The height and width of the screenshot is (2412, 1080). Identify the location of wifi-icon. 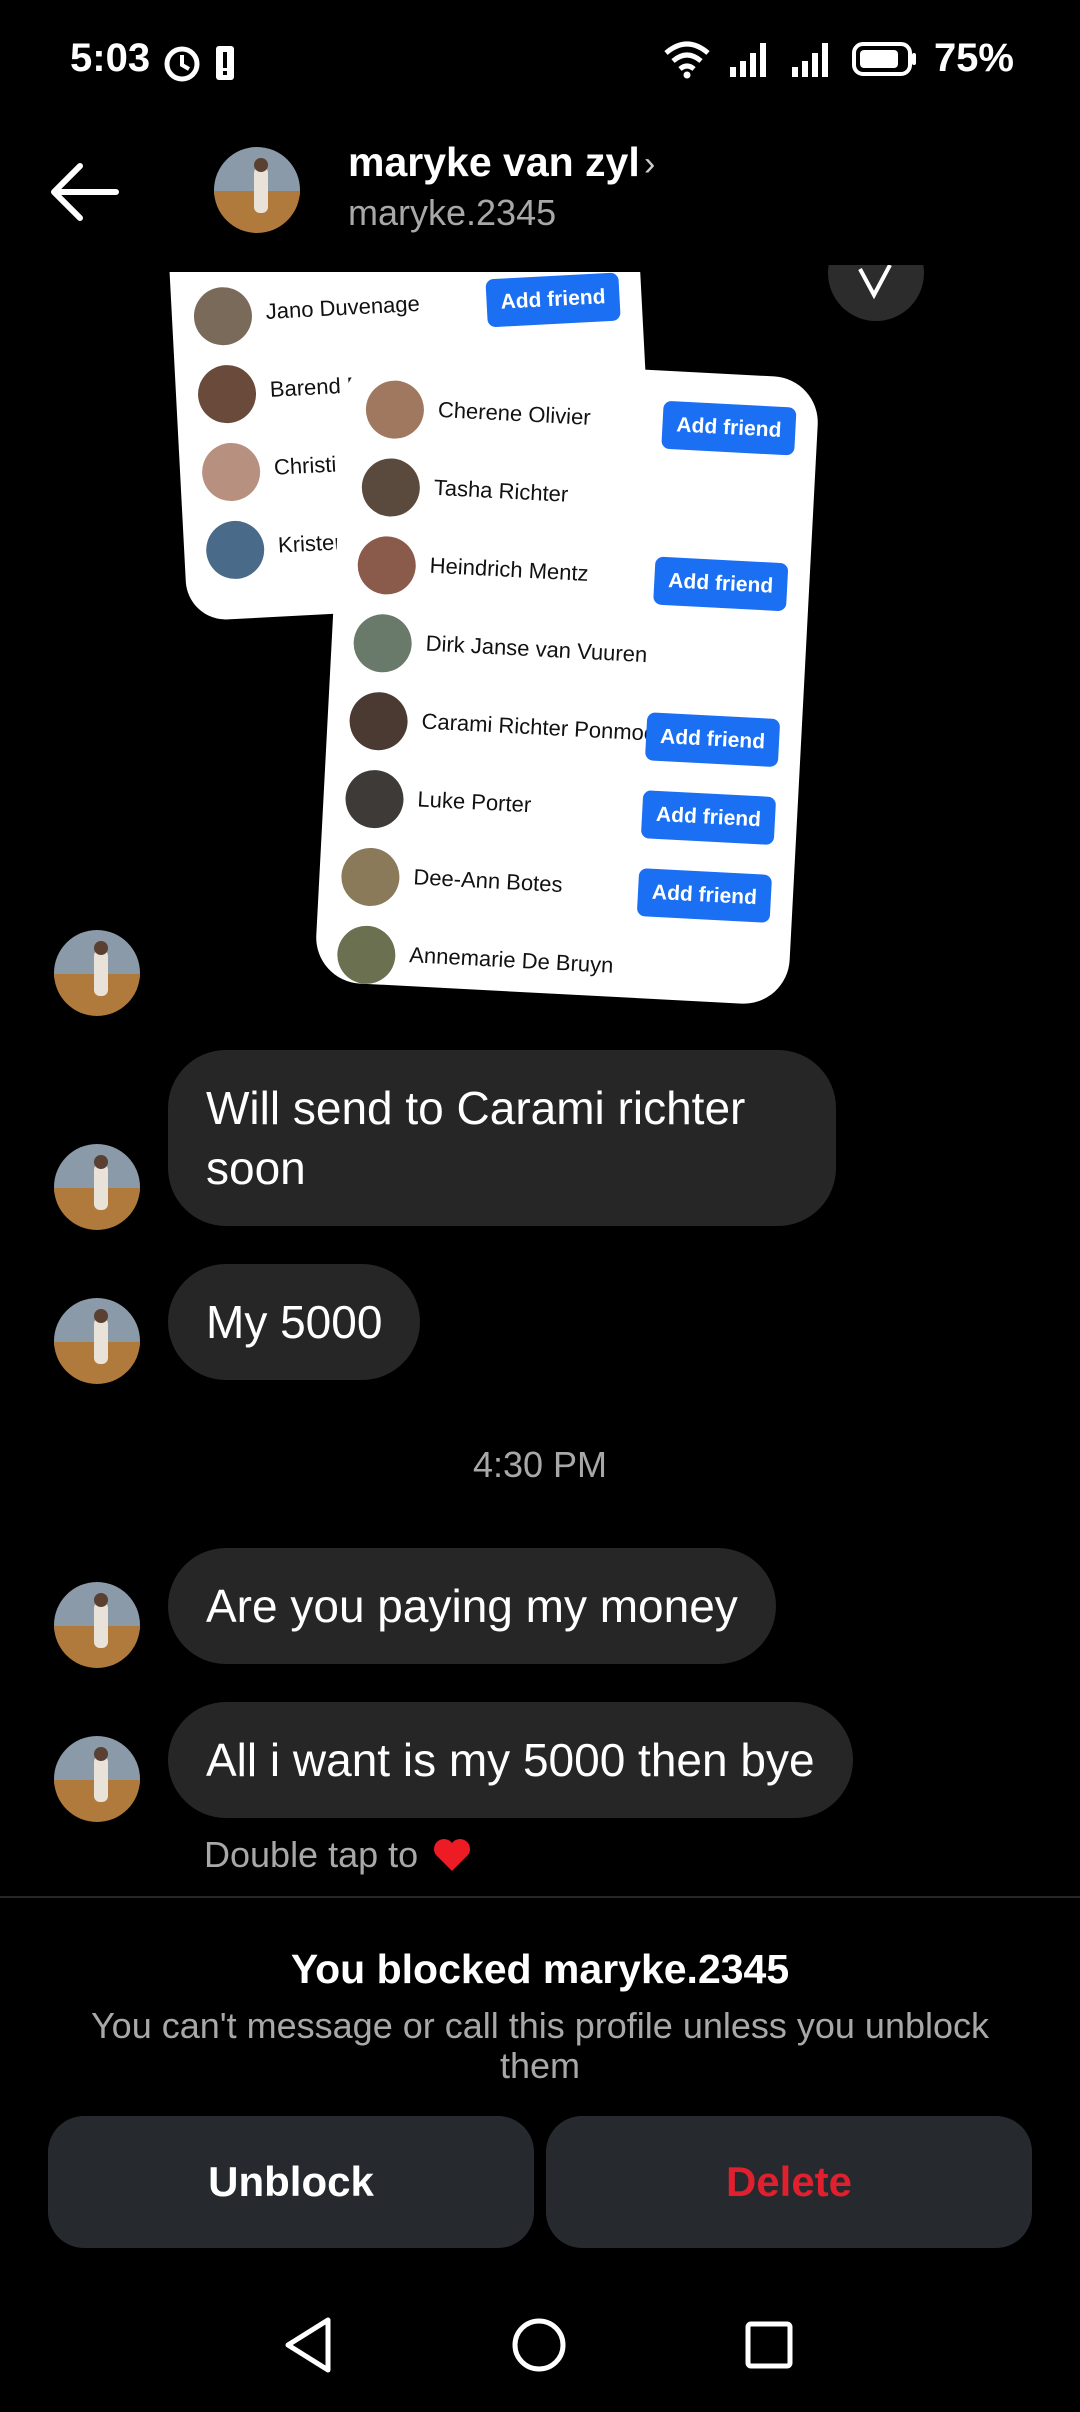
(687, 59).